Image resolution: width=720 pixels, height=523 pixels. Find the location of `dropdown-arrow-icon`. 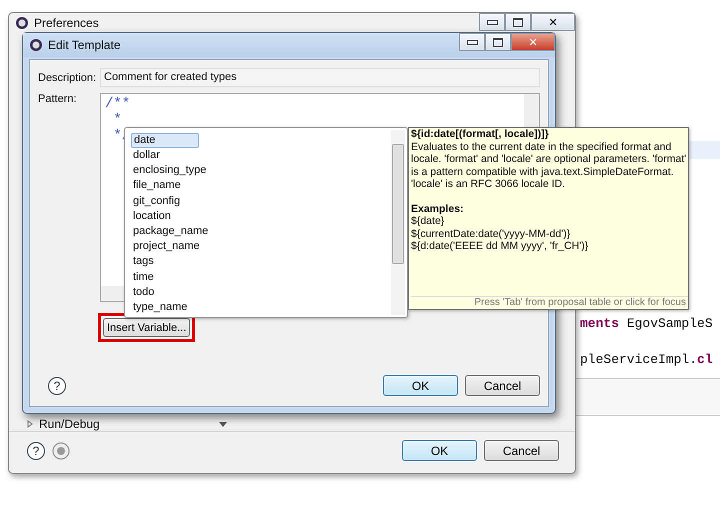

dropdown-arrow-icon is located at coordinates (223, 424).